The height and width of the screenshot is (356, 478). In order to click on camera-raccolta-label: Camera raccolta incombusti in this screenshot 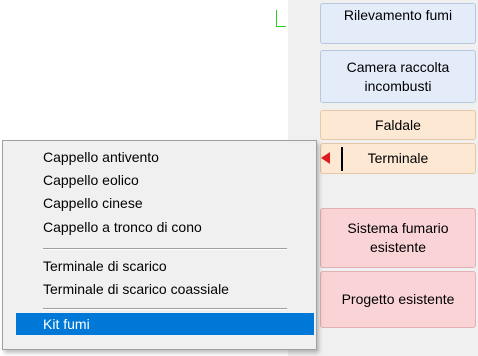, I will do `click(398, 76)`.